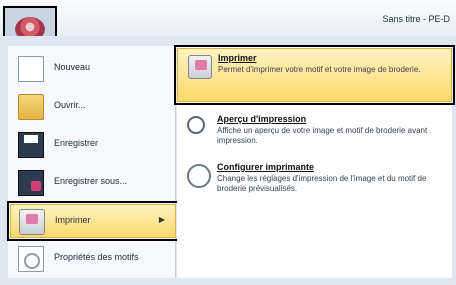  Describe the element at coordinates (161, 219) in the screenshot. I see `submenu-arrow-icon: ▶` at that location.